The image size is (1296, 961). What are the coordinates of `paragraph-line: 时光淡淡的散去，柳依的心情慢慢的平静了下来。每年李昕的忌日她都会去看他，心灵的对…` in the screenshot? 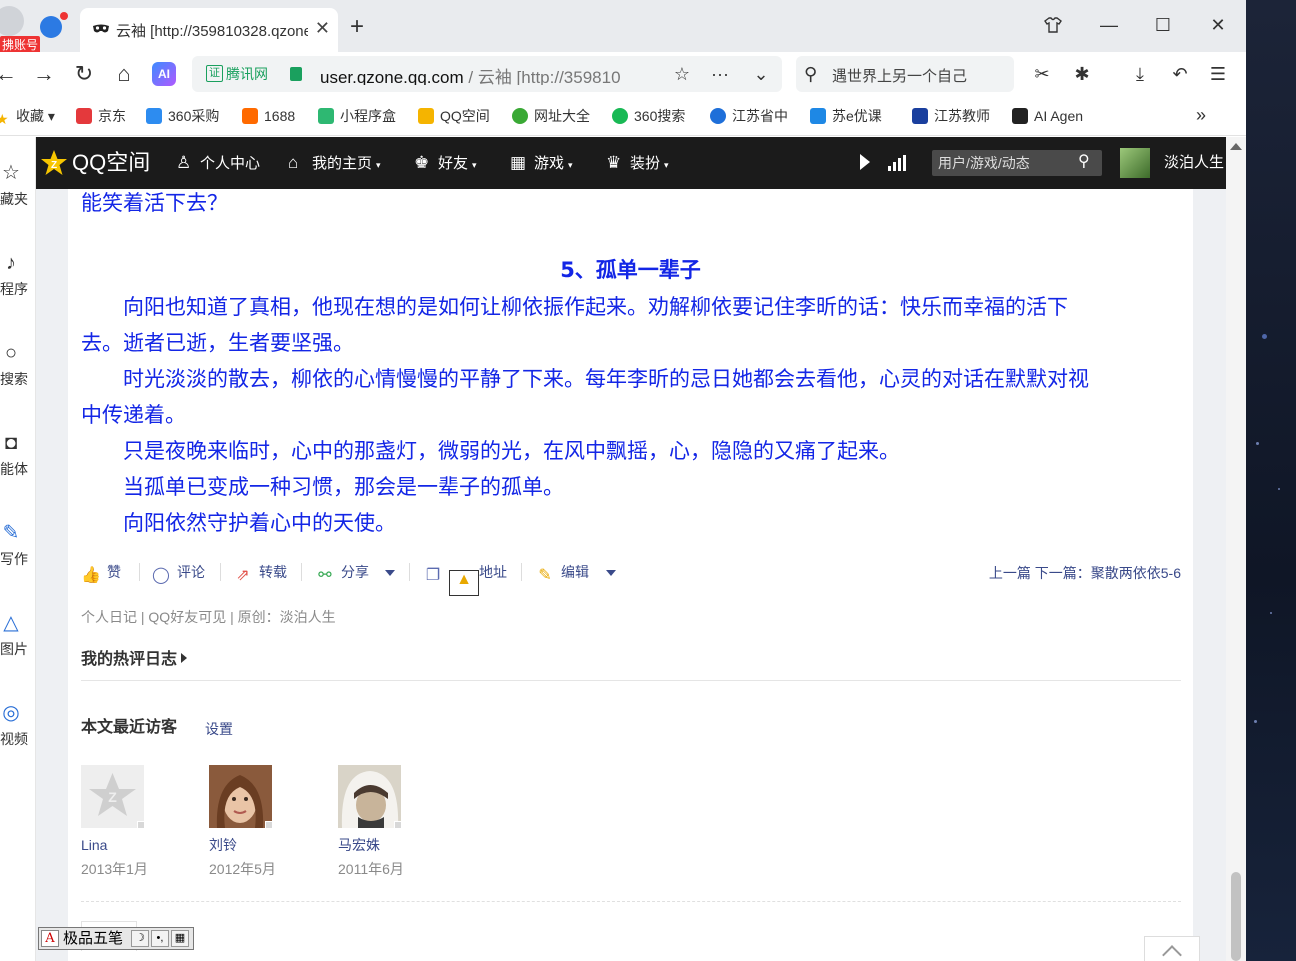 It's located at (585, 379).